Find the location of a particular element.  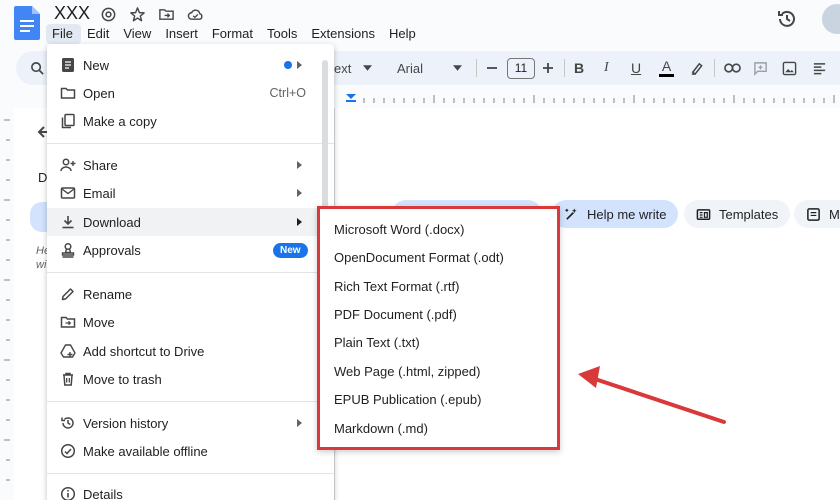

help-me-write-chip: Help me write is located at coordinates (615, 214).